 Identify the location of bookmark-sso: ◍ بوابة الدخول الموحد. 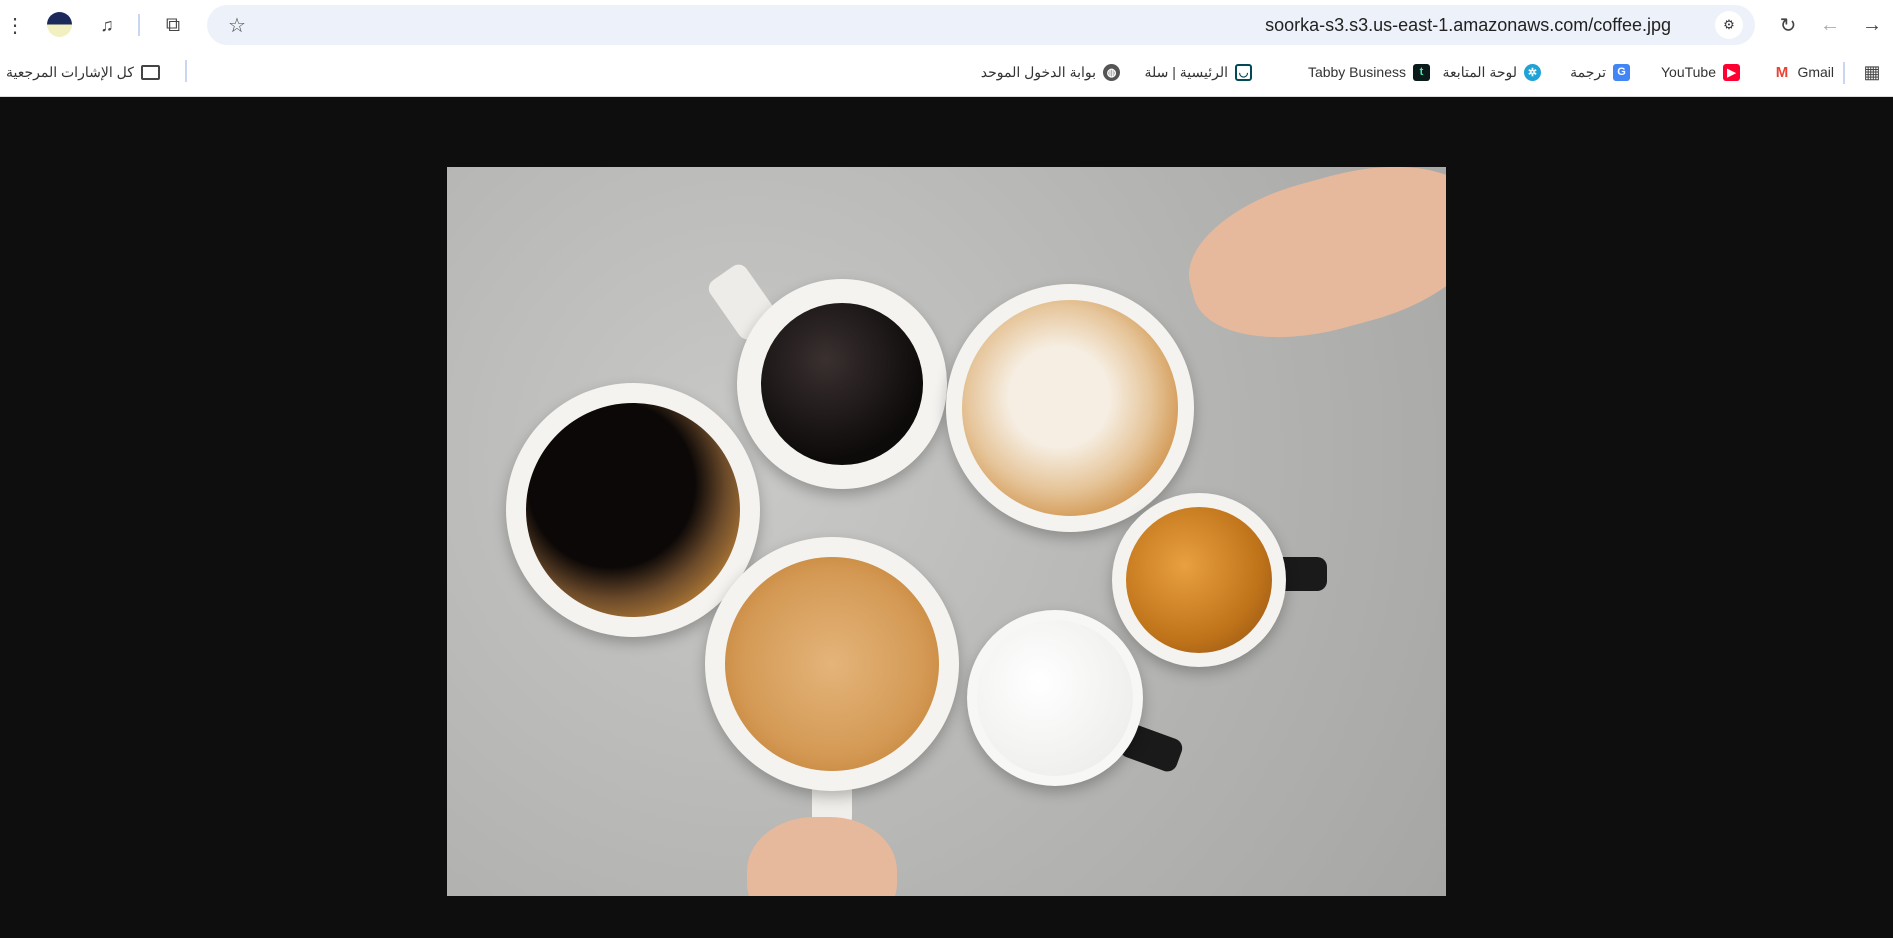
(1050, 72).